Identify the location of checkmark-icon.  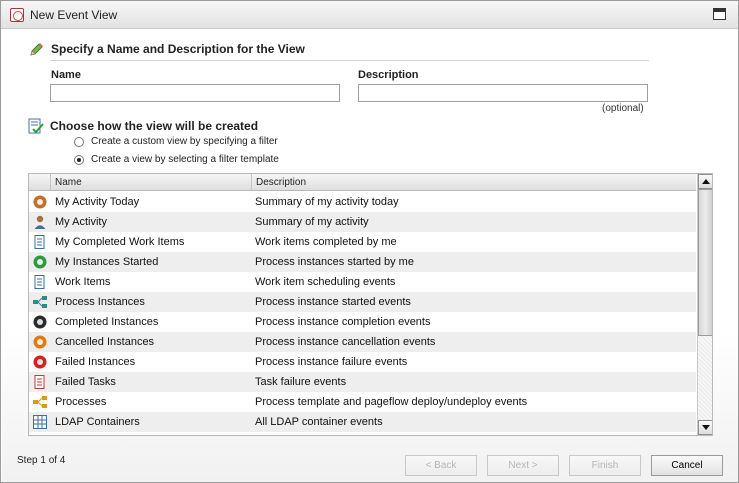
(40, 322).